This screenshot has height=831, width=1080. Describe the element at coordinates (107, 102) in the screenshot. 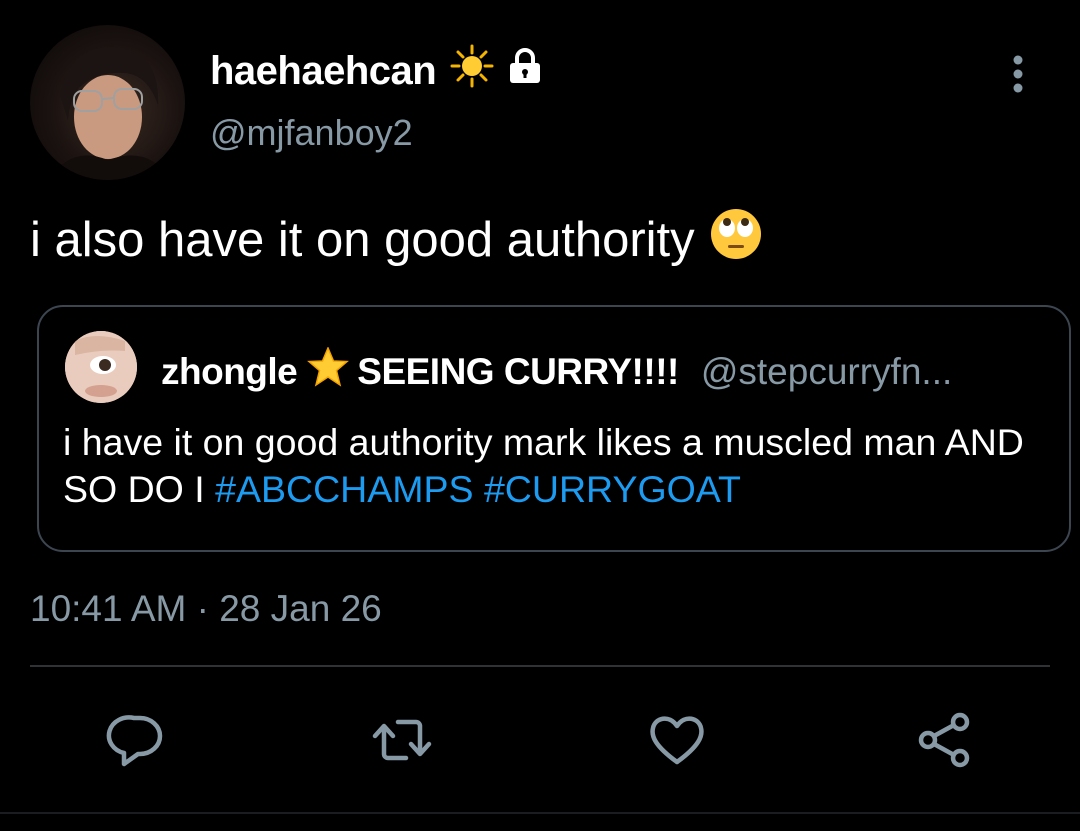

I see `avatar` at that location.